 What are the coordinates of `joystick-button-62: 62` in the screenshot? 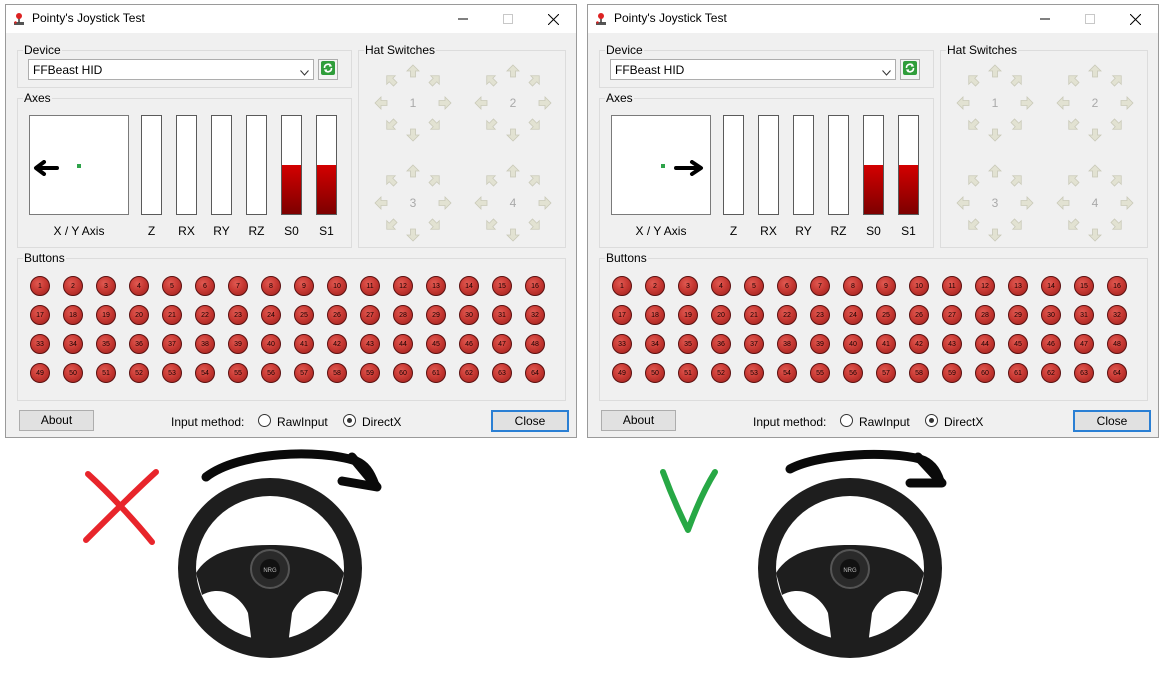 It's located at (469, 373).